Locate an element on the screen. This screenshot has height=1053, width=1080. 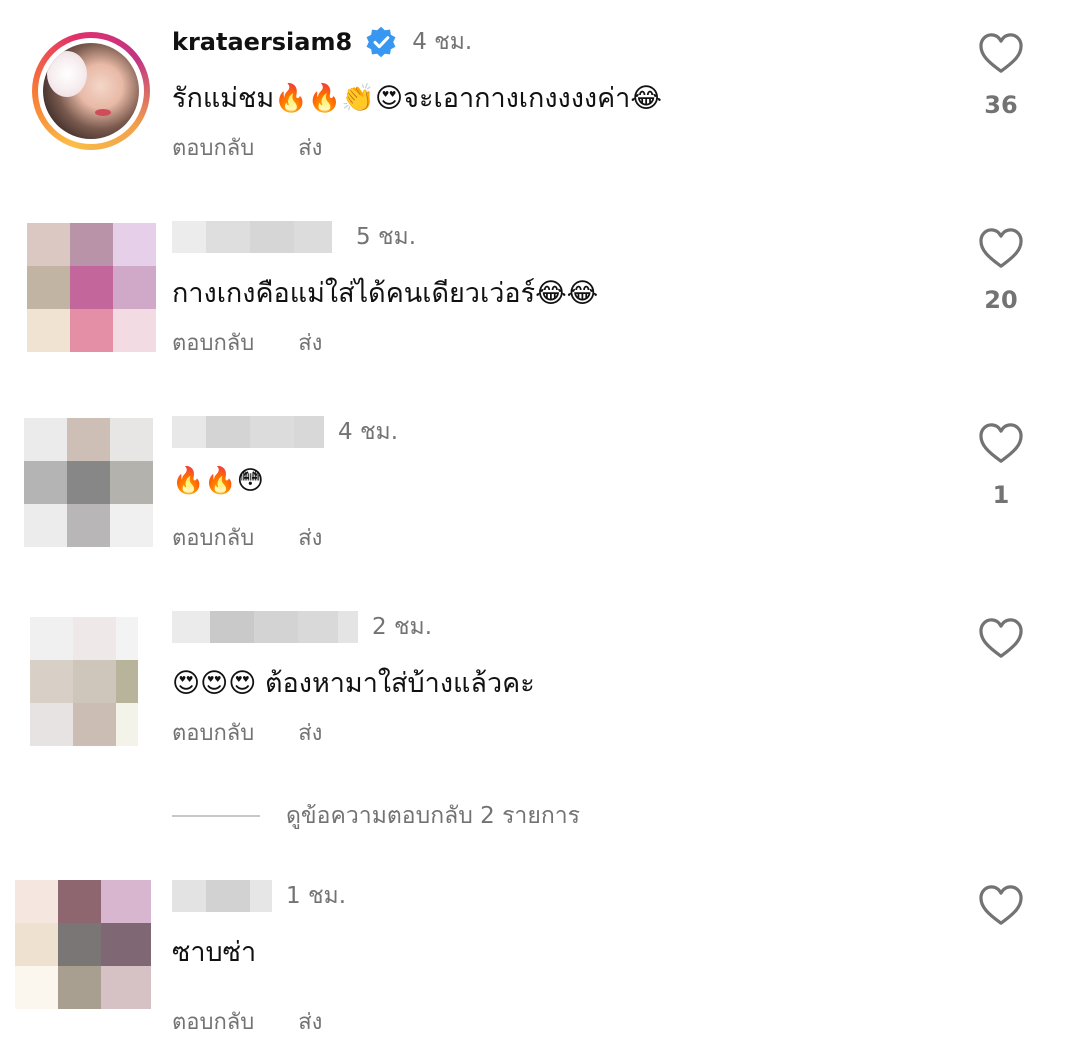
comment-header: krataersiam8 4 ชม. is located at coordinates (322, 42).